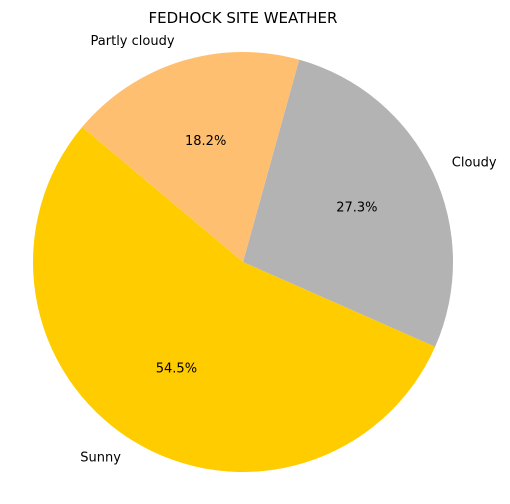 This screenshot has height=504, width=510. I want to click on chart-title: FEDHOCK SITE WEATHER, so click(243, 18).